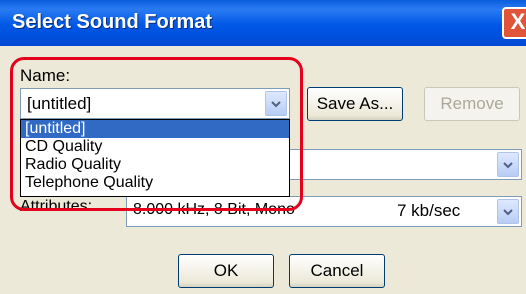 The image size is (526, 294). What do you see at coordinates (337, 271) in the screenshot?
I see `cancel-button: Cancel` at bounding box center [337, 271].